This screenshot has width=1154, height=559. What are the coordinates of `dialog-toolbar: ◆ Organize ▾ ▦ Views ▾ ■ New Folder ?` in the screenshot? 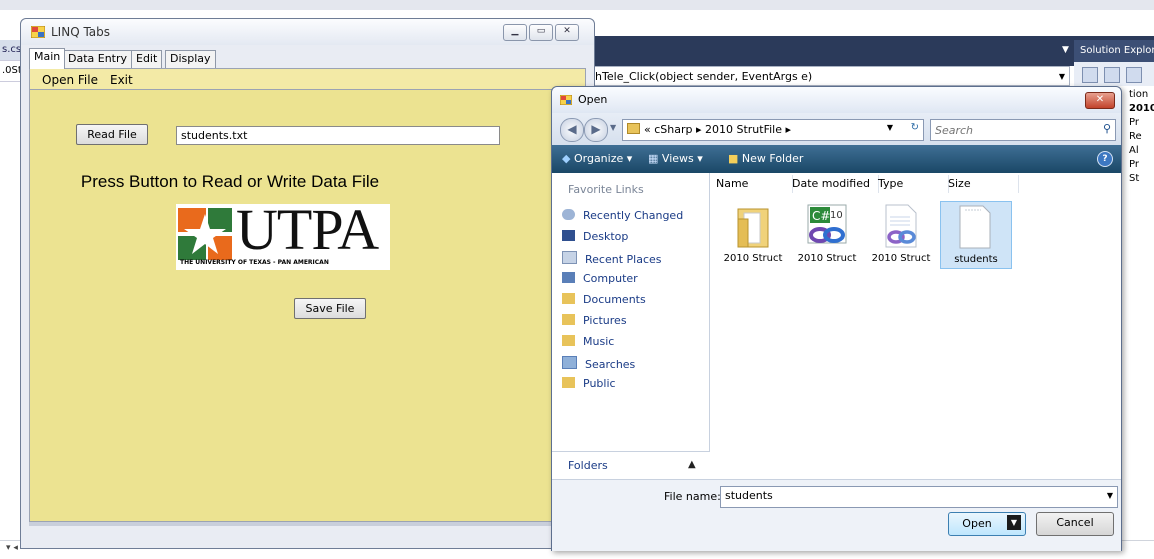 It's located at (836, 159).